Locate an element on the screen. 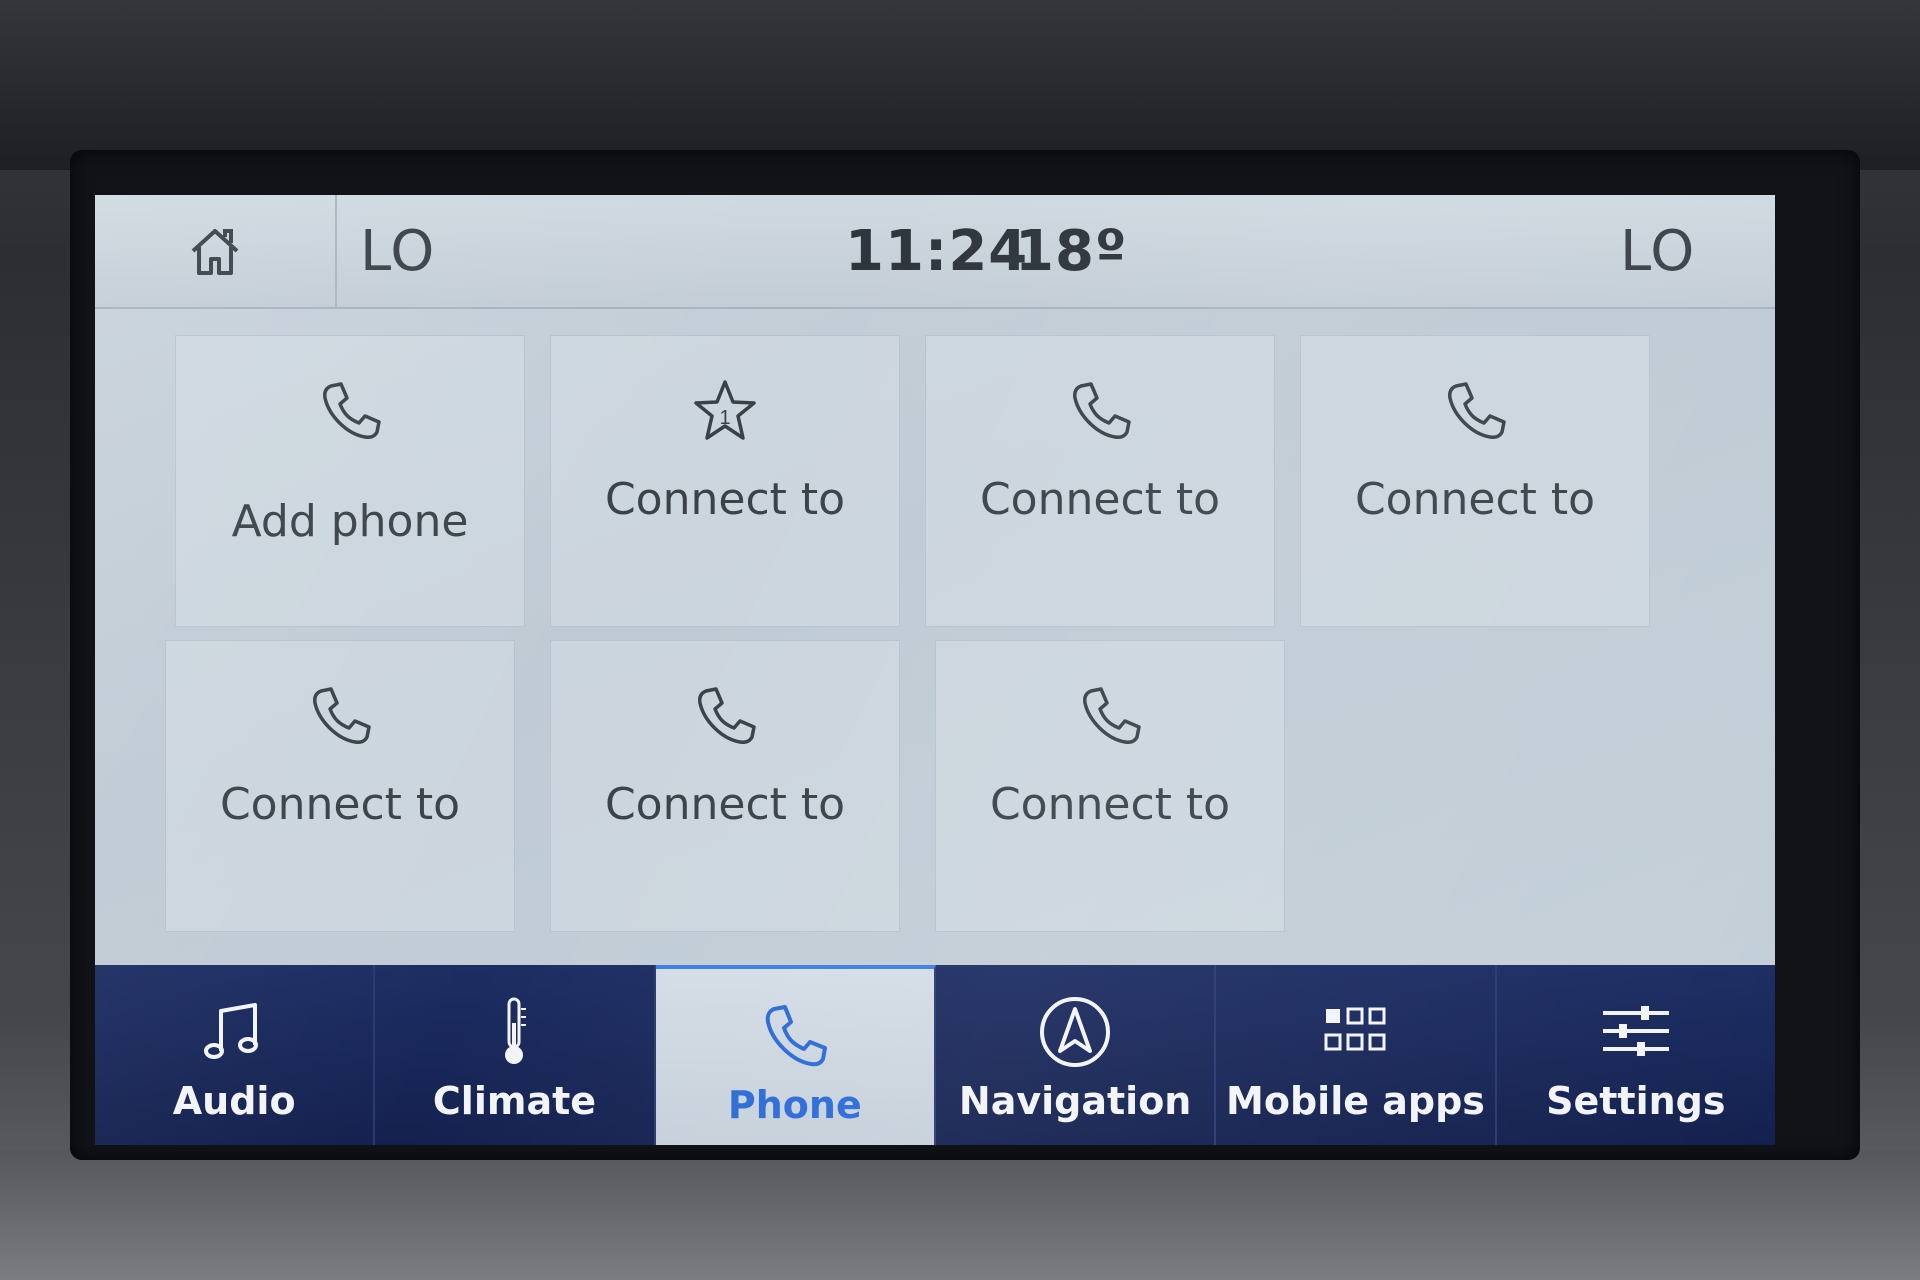 Image resolution: width=1920 pixels, height=1280 pixels. nav-settings: Settings is located at coordinates (1636, 1055).